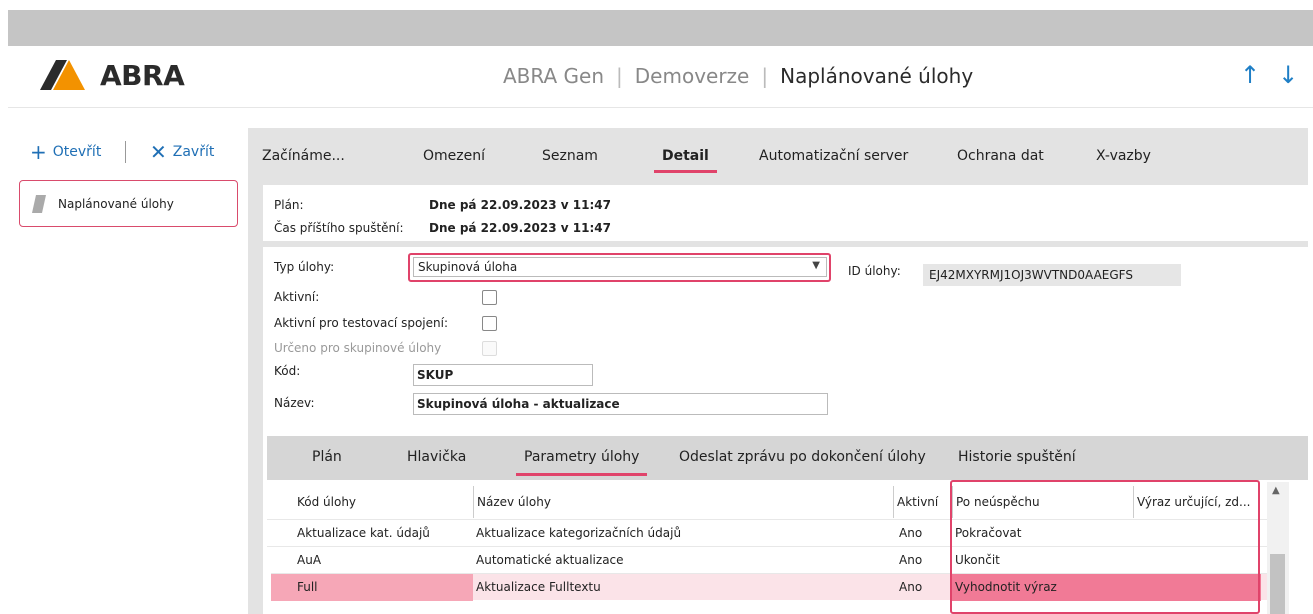 Image resolution: width=1313 pixels, height=614 pixels. I want to click on scroll-up-icon: ▲, so click(1276, 490).